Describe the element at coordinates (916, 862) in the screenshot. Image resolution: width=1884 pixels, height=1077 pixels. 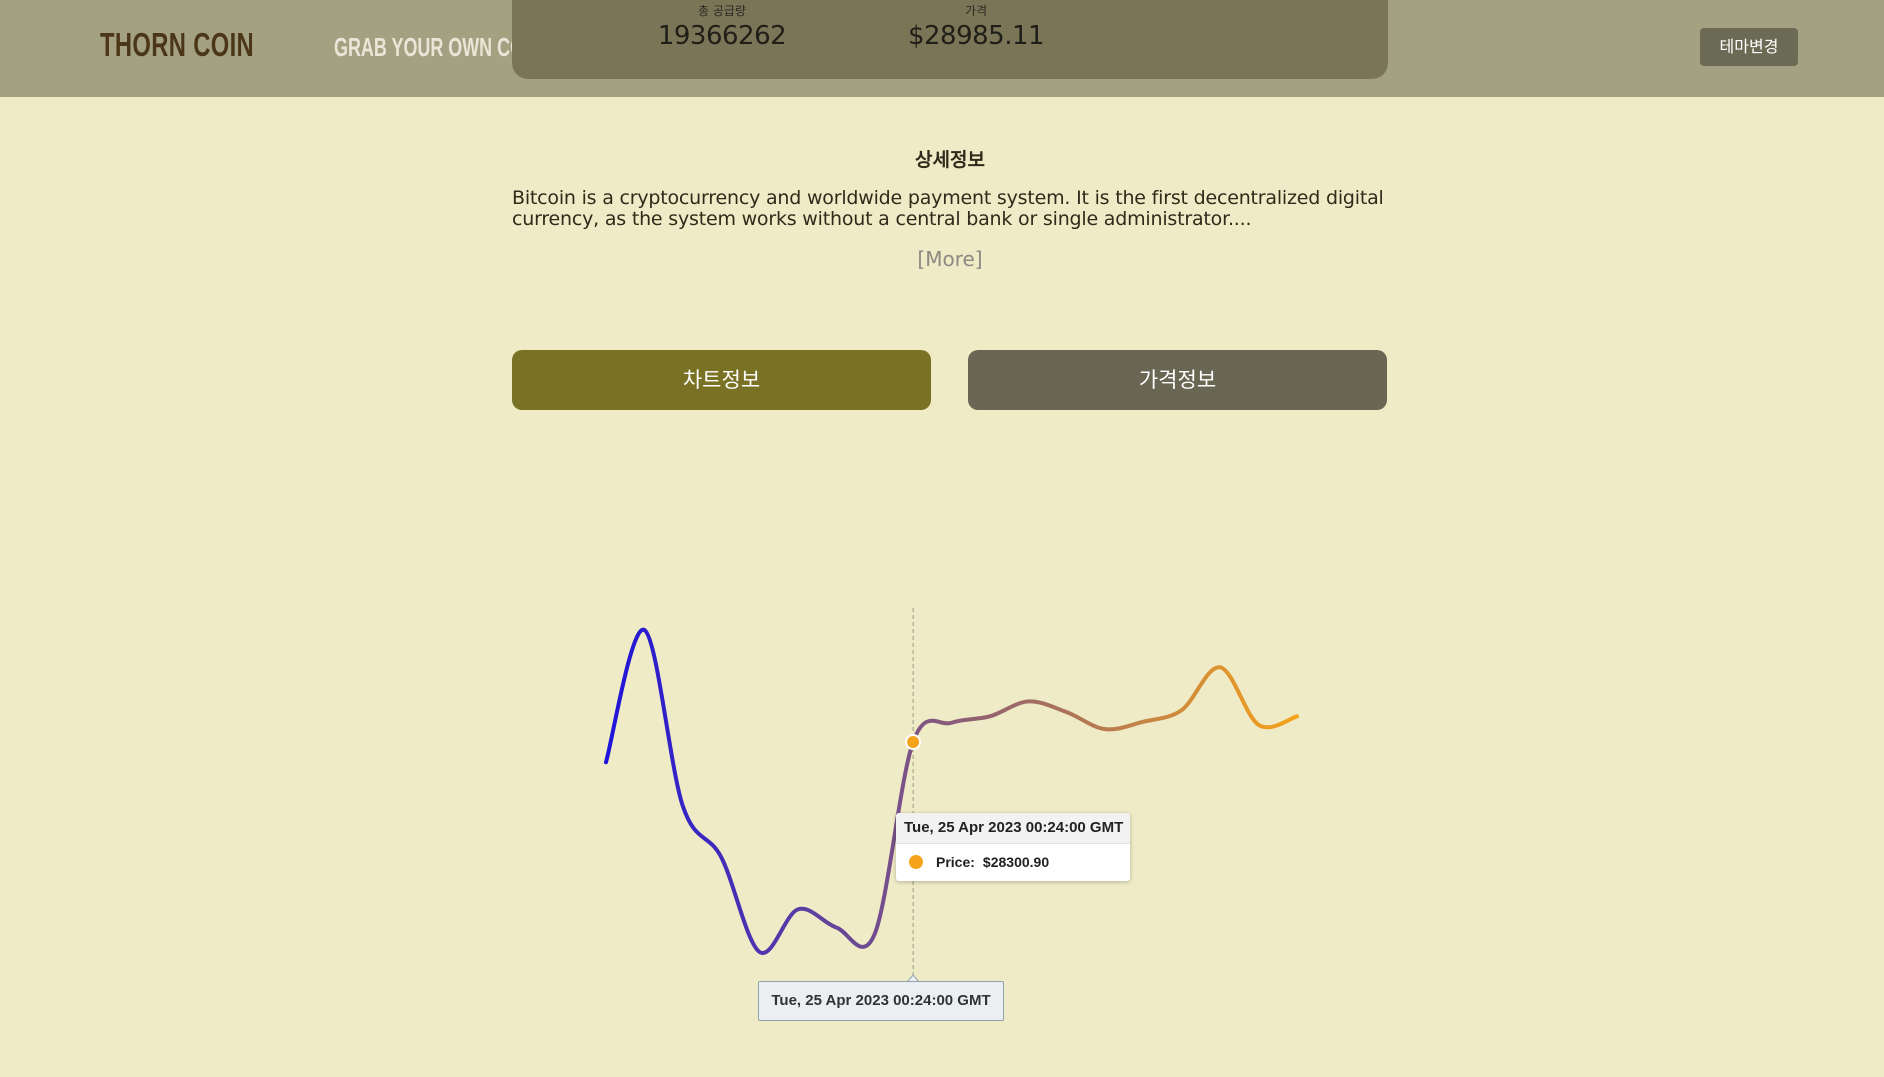
I see `series-color-dot` at that location.